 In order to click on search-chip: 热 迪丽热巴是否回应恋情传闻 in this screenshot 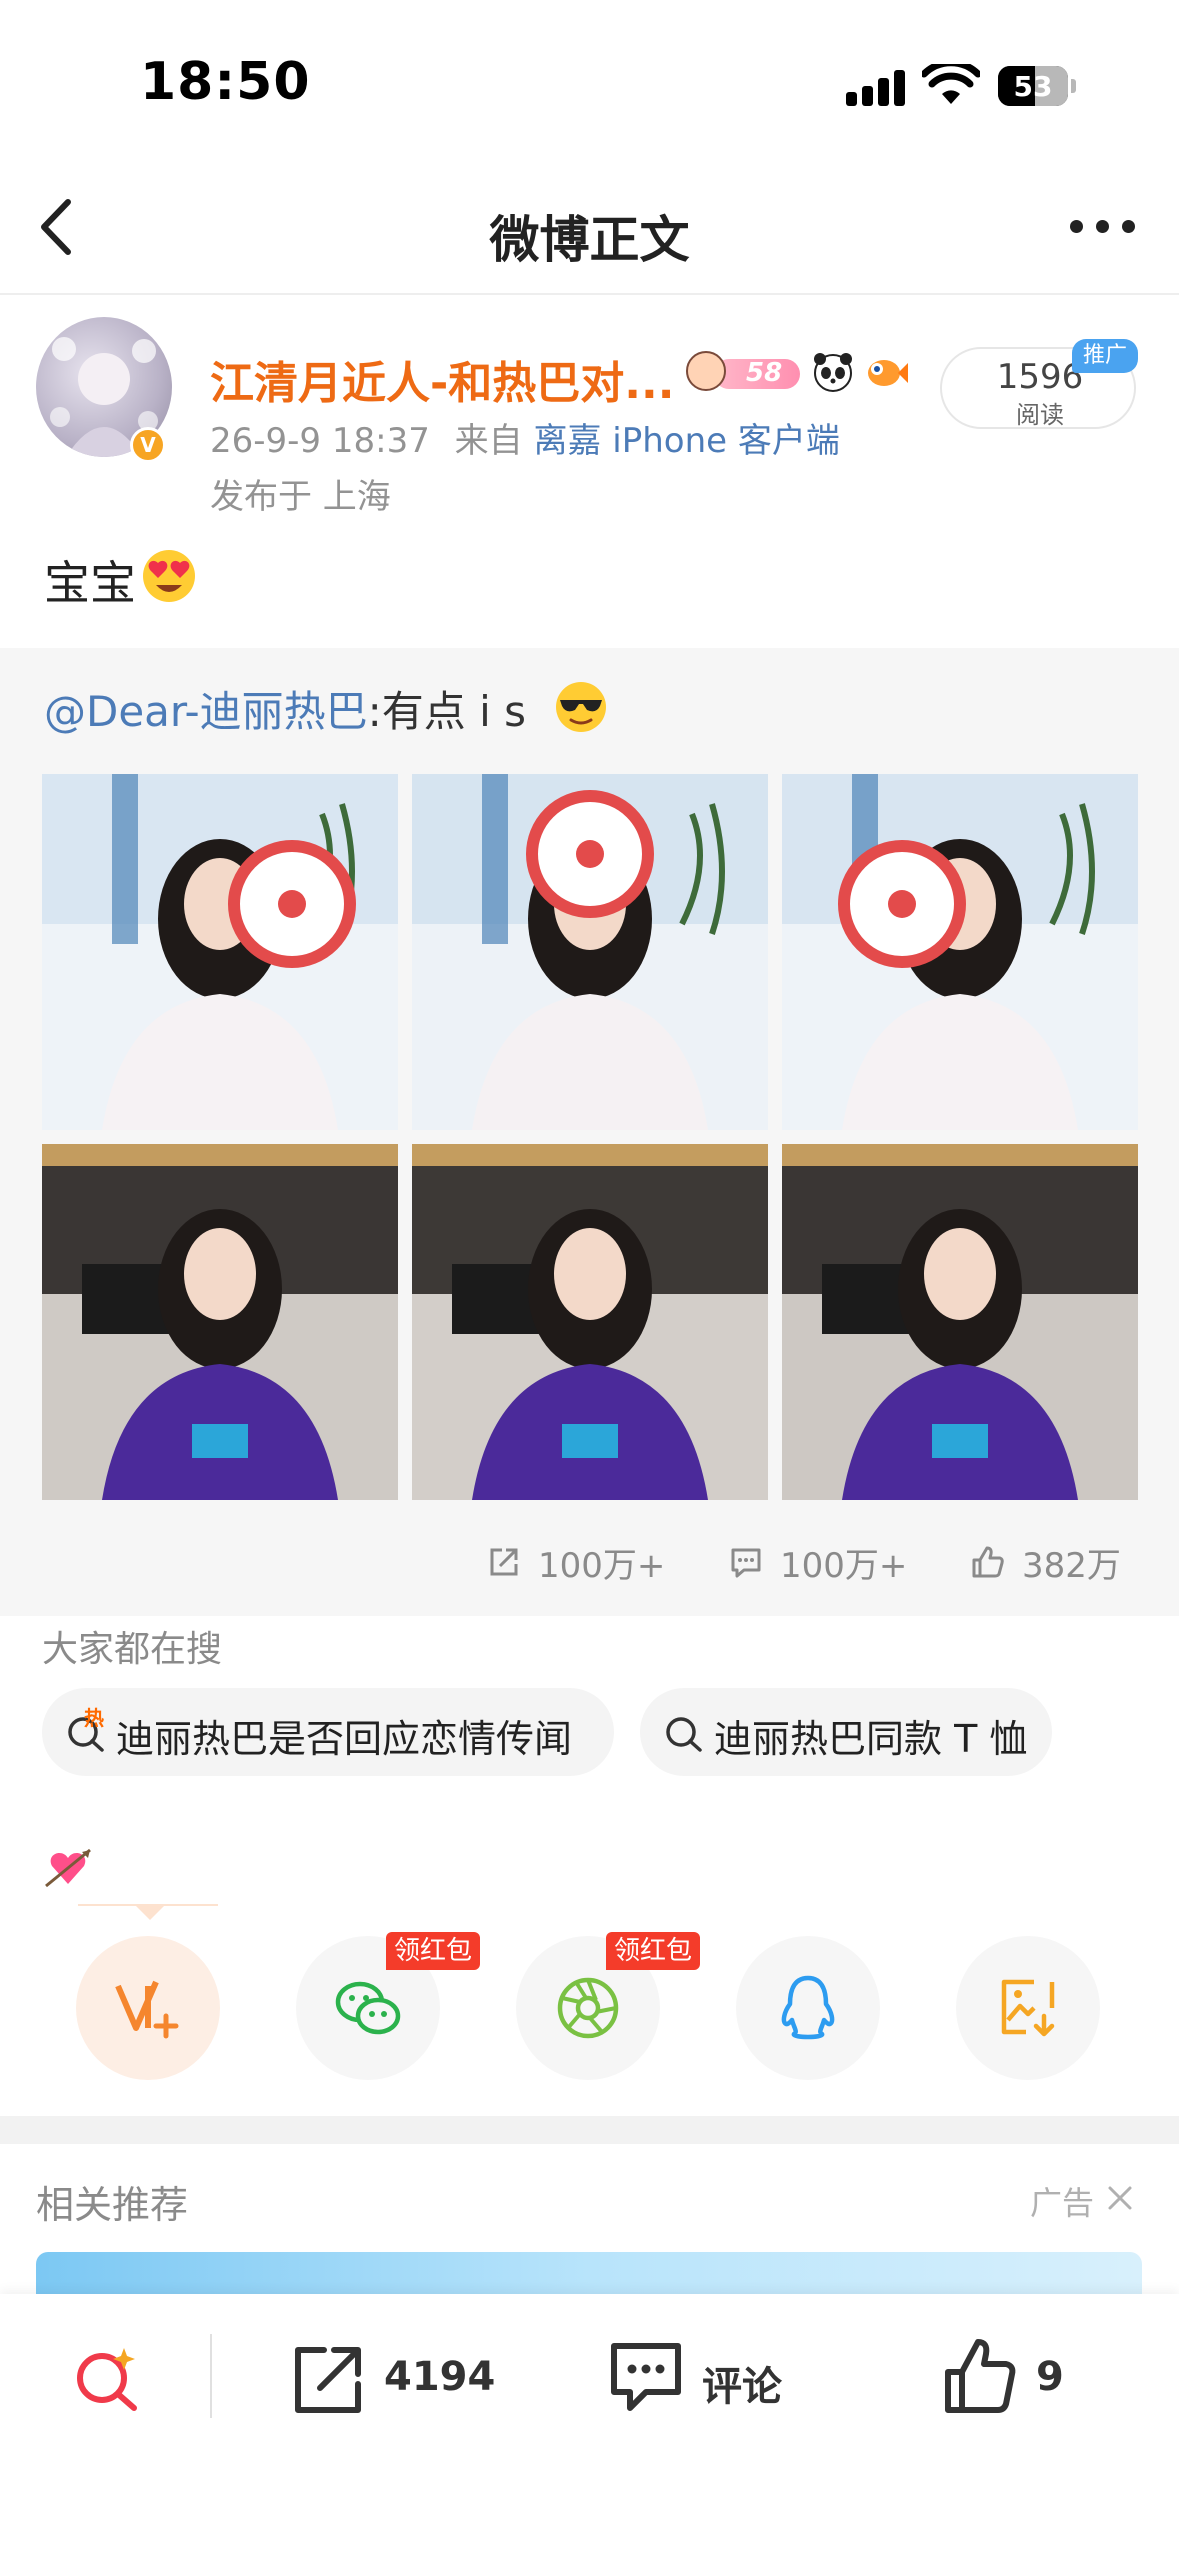, I will do `click(328, 1732)`.